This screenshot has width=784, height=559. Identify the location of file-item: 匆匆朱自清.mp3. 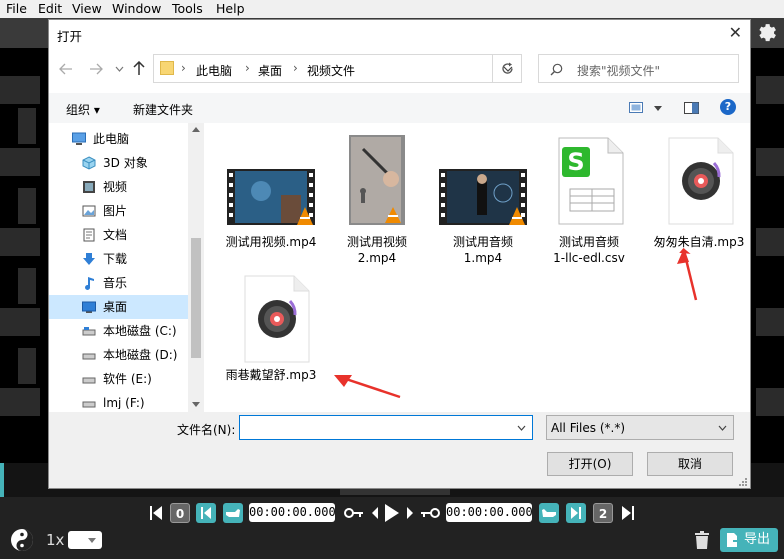
(699, 196).